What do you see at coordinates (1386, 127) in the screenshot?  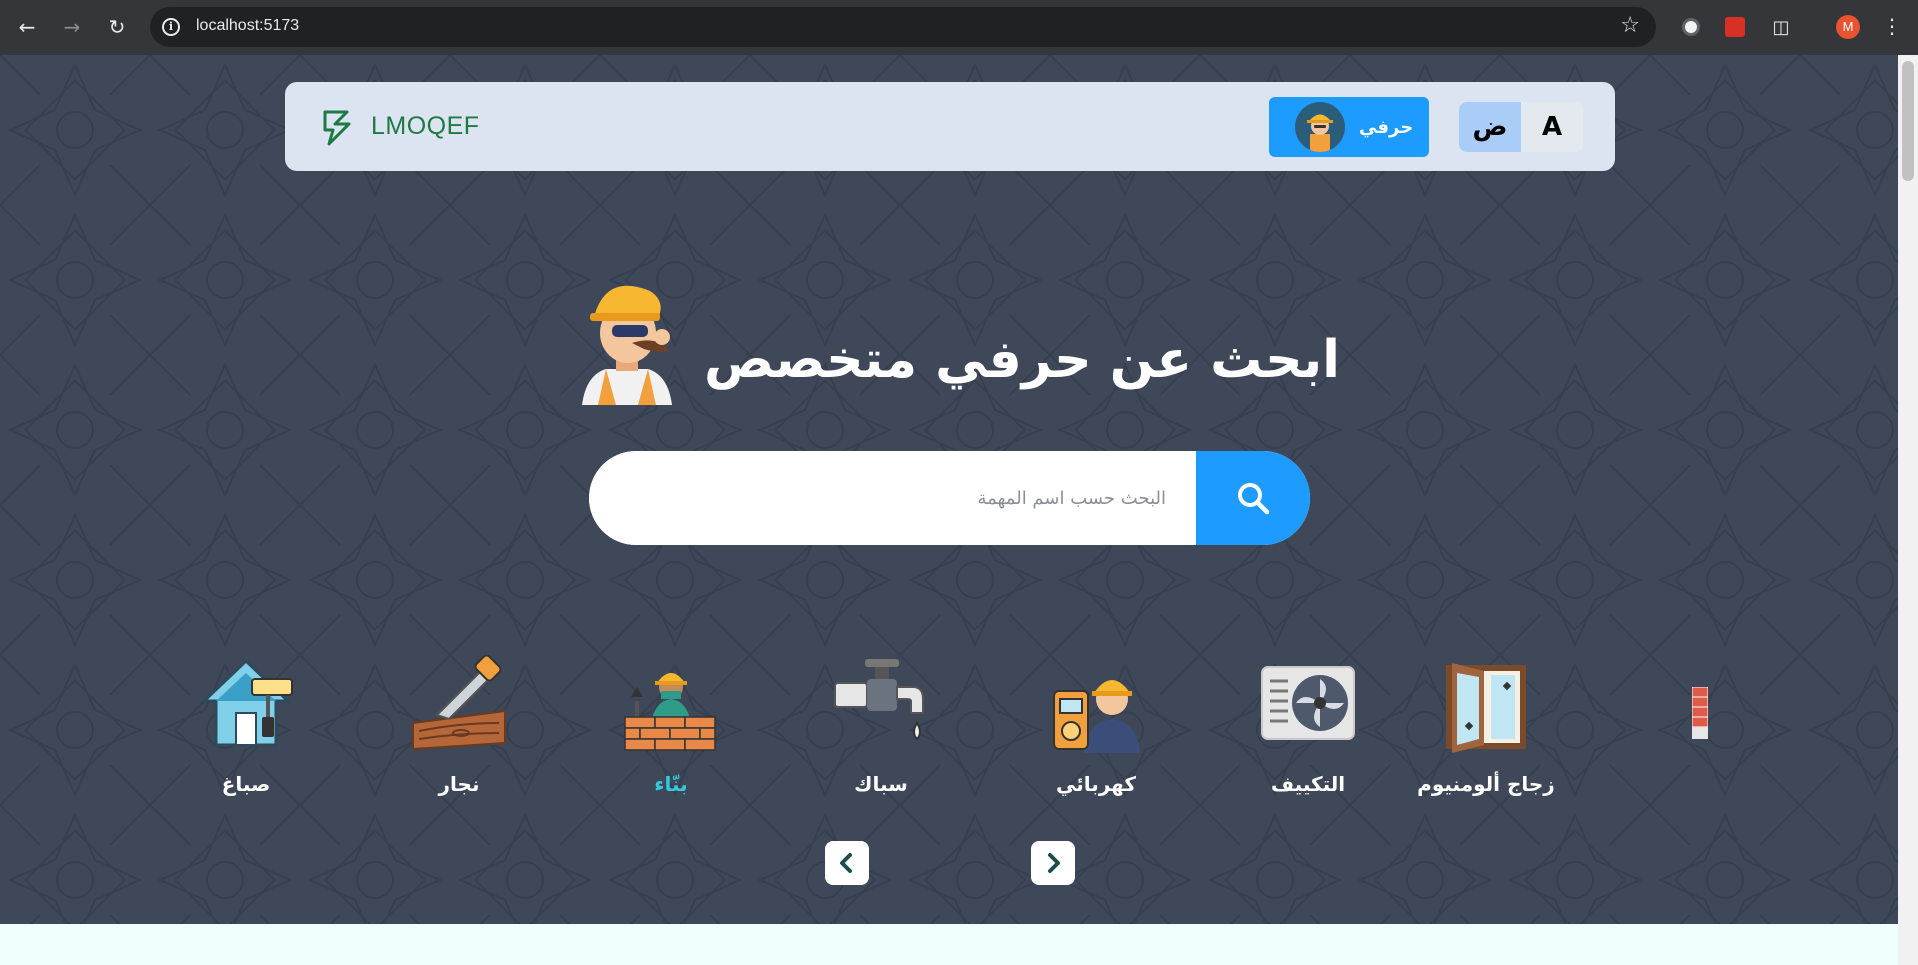 I see `craftsman-label: حرفي` at bounding box center [1386, 127].